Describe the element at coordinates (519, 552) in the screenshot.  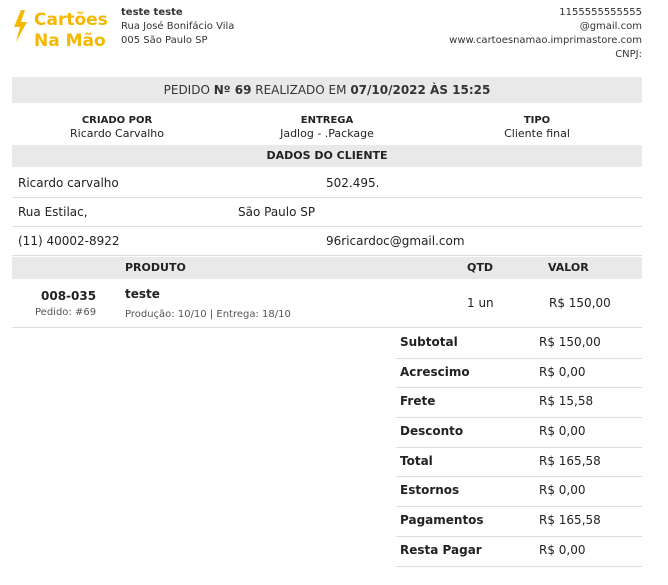
I see `totals-row: Resta Pagar R$ 0,00` at that location.